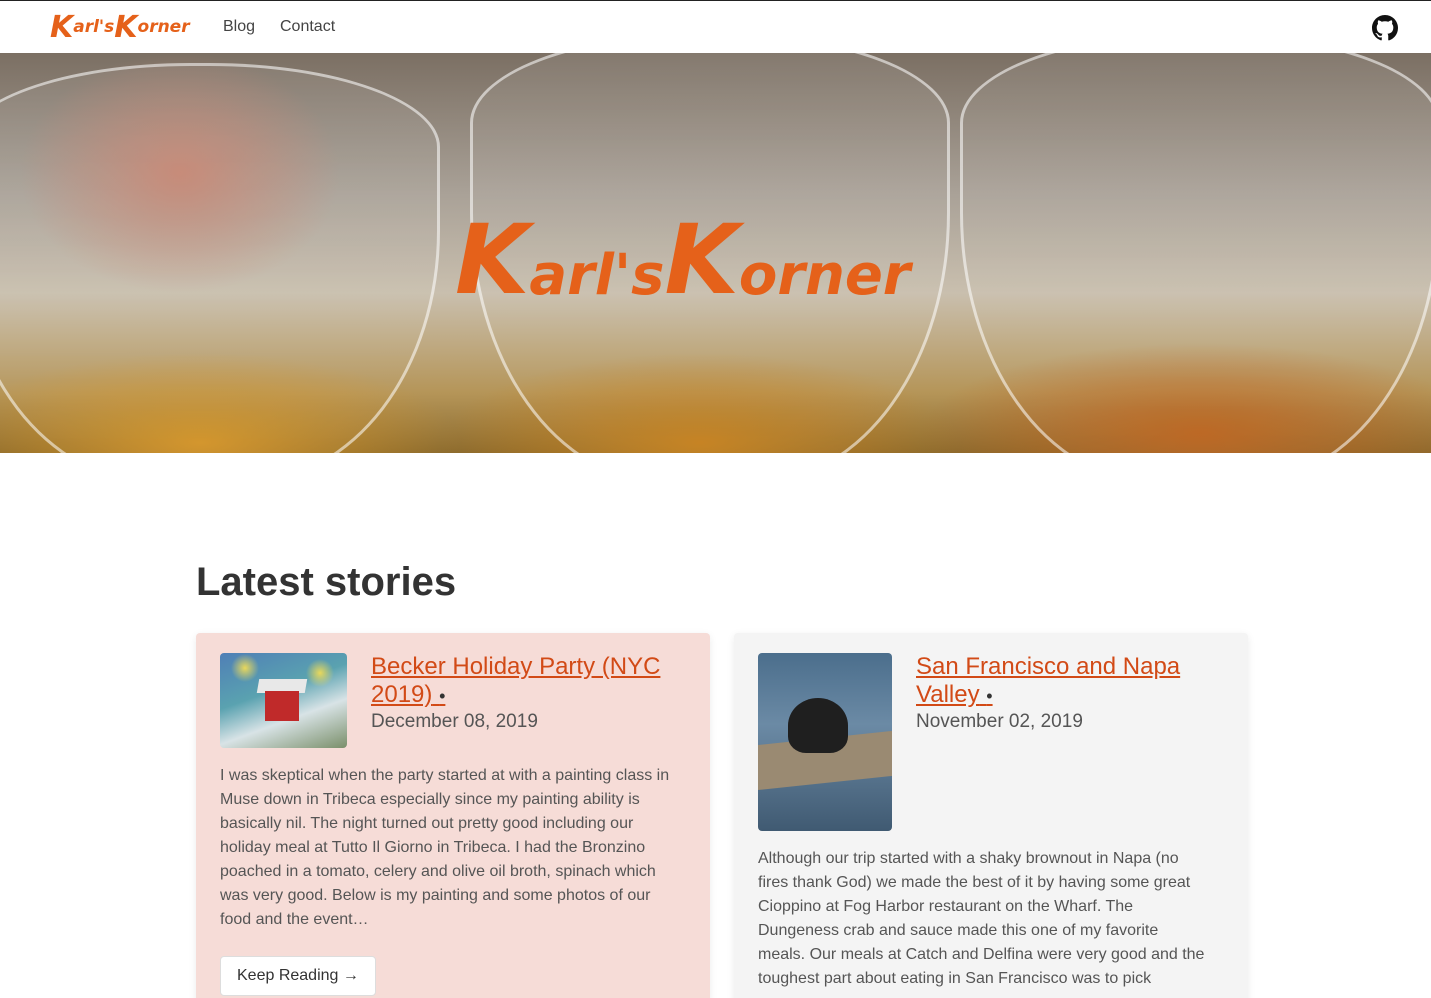 The width and height of the screenshot is (1431, 998). Describe the element at coordinates (454, 721) in the screenshot. I see `story-date: December 08, 2019` at that location.